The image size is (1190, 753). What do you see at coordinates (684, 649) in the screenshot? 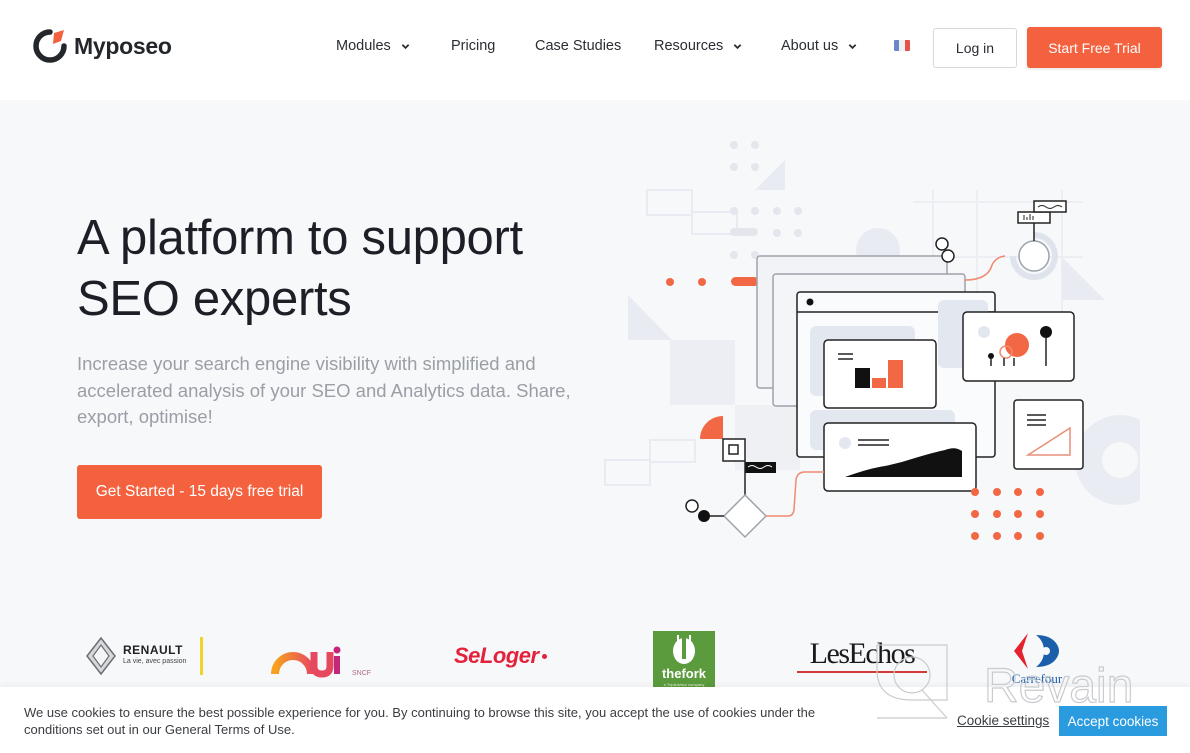
I see `fork-icon` at bounding box center [684, 649].